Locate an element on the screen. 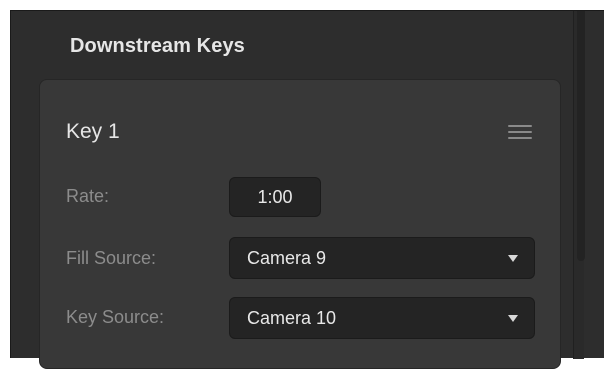  rate-field: 1:00 is located at coordinates (275, 197).